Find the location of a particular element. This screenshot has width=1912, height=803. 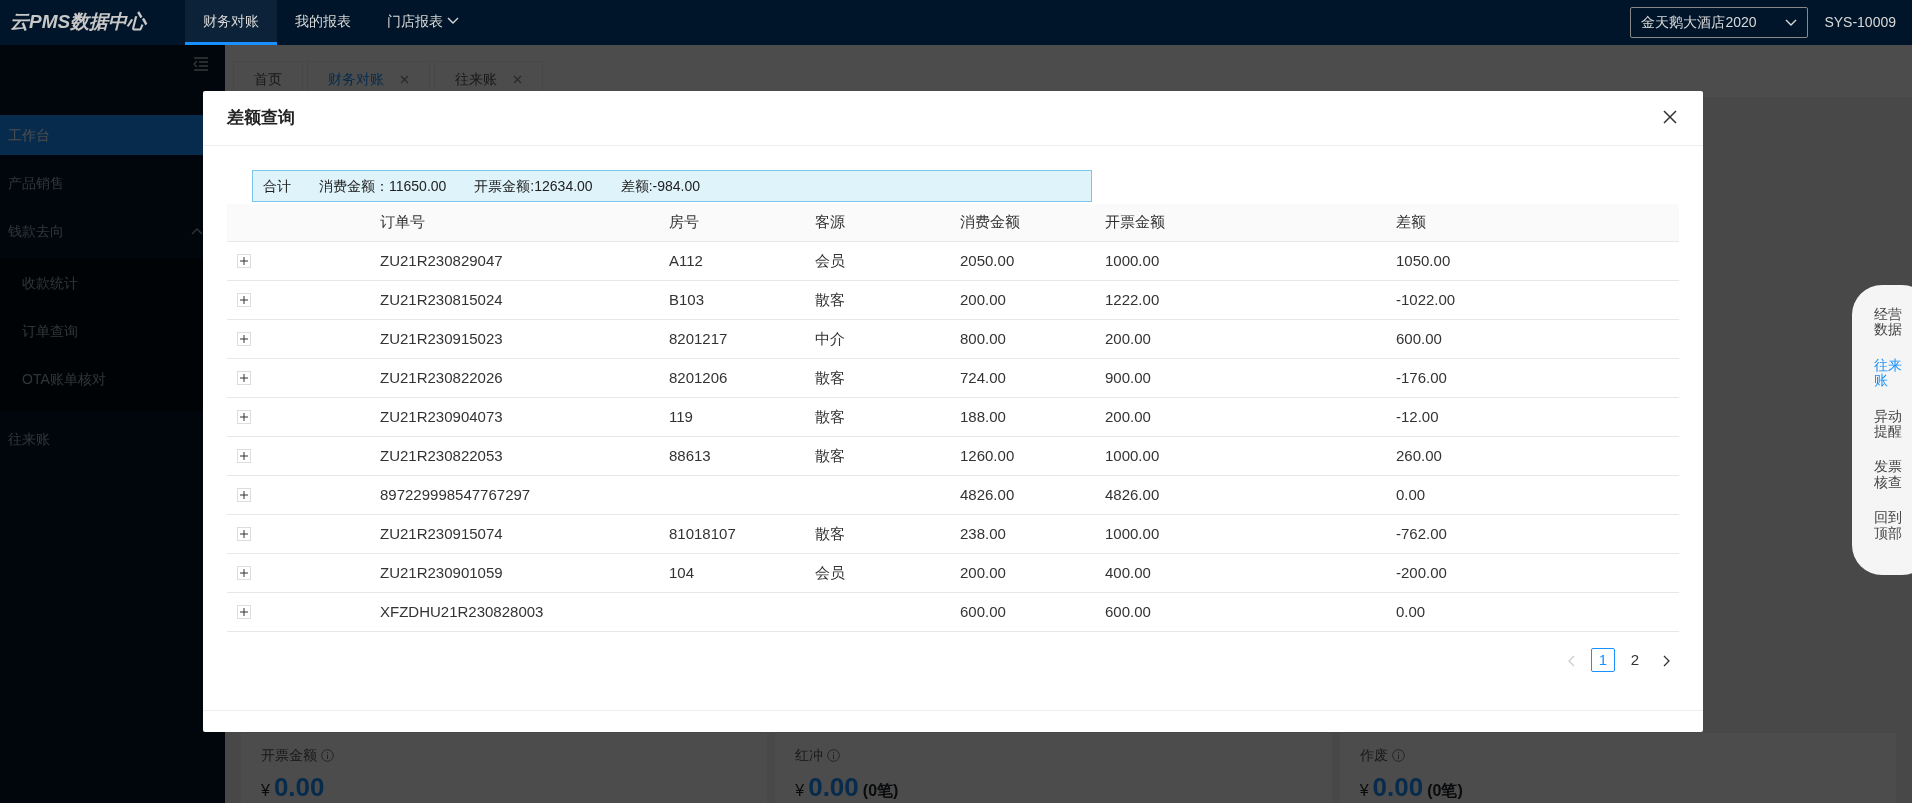

table-cell-text: 260.00 is located at coordinates (1419, 455).